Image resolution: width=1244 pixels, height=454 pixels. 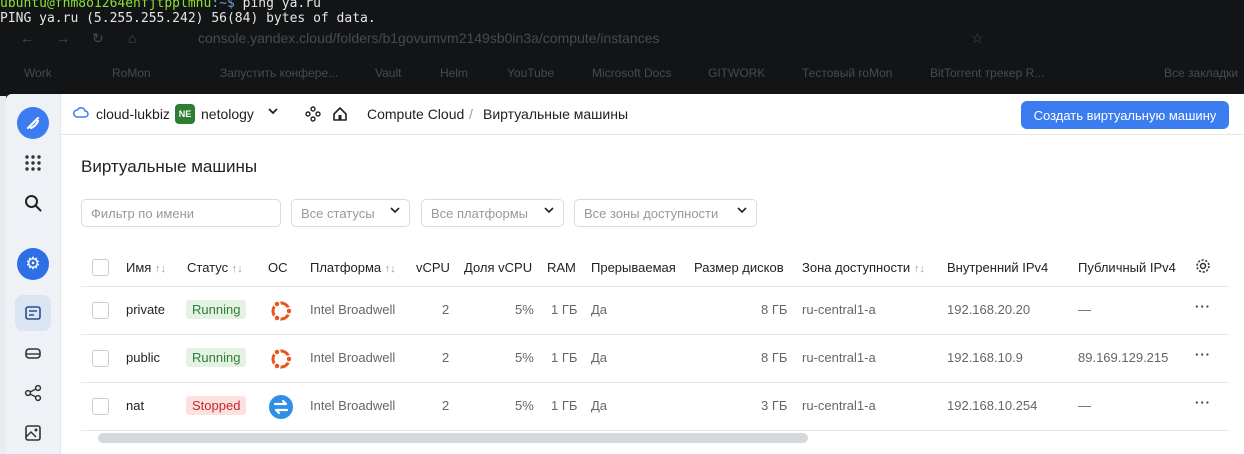 I want to click on col-platform: Платформа ↑↓, so click(x=353, y=267).